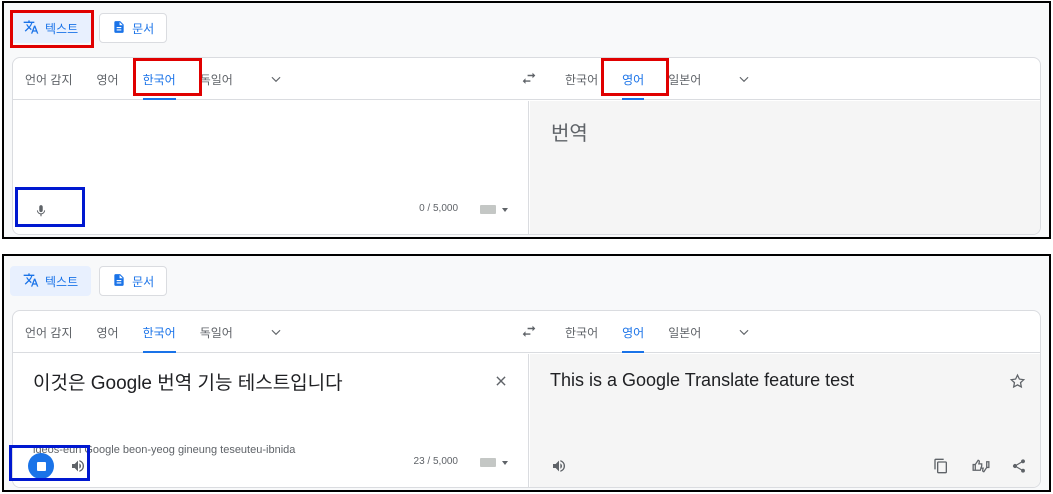 The image size is (1053, 494). I want to click on character-count: 0 / 5,000, so click(438, 208).